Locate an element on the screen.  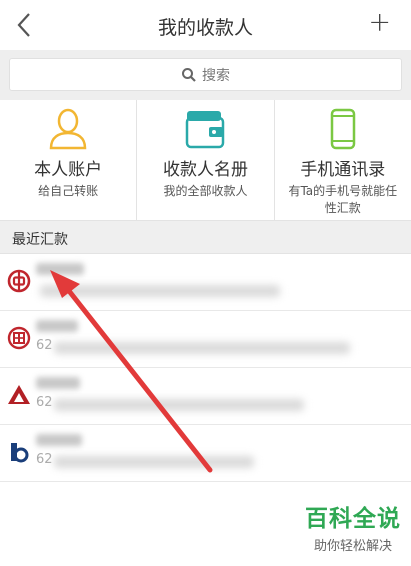
shortcut-own-account: 本人账户 给自己转账 is located at coordinates (69, 160).